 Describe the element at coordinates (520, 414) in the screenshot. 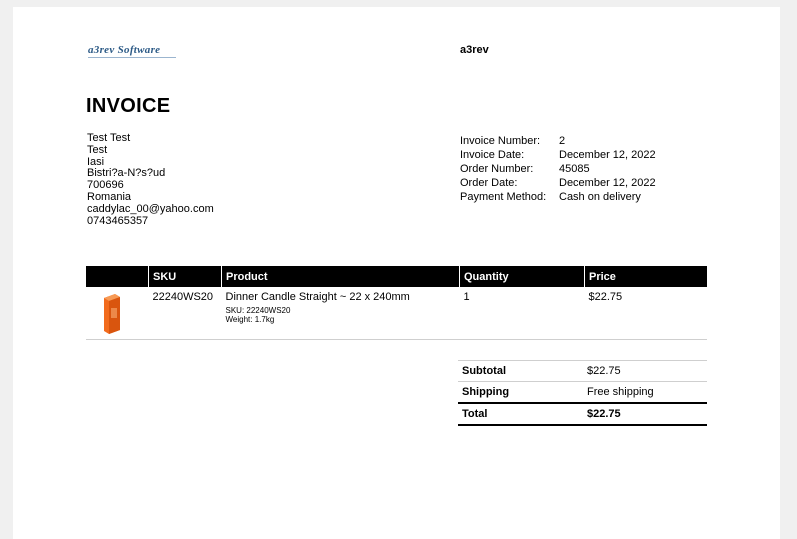

I see `totals-label: Total` at that location.